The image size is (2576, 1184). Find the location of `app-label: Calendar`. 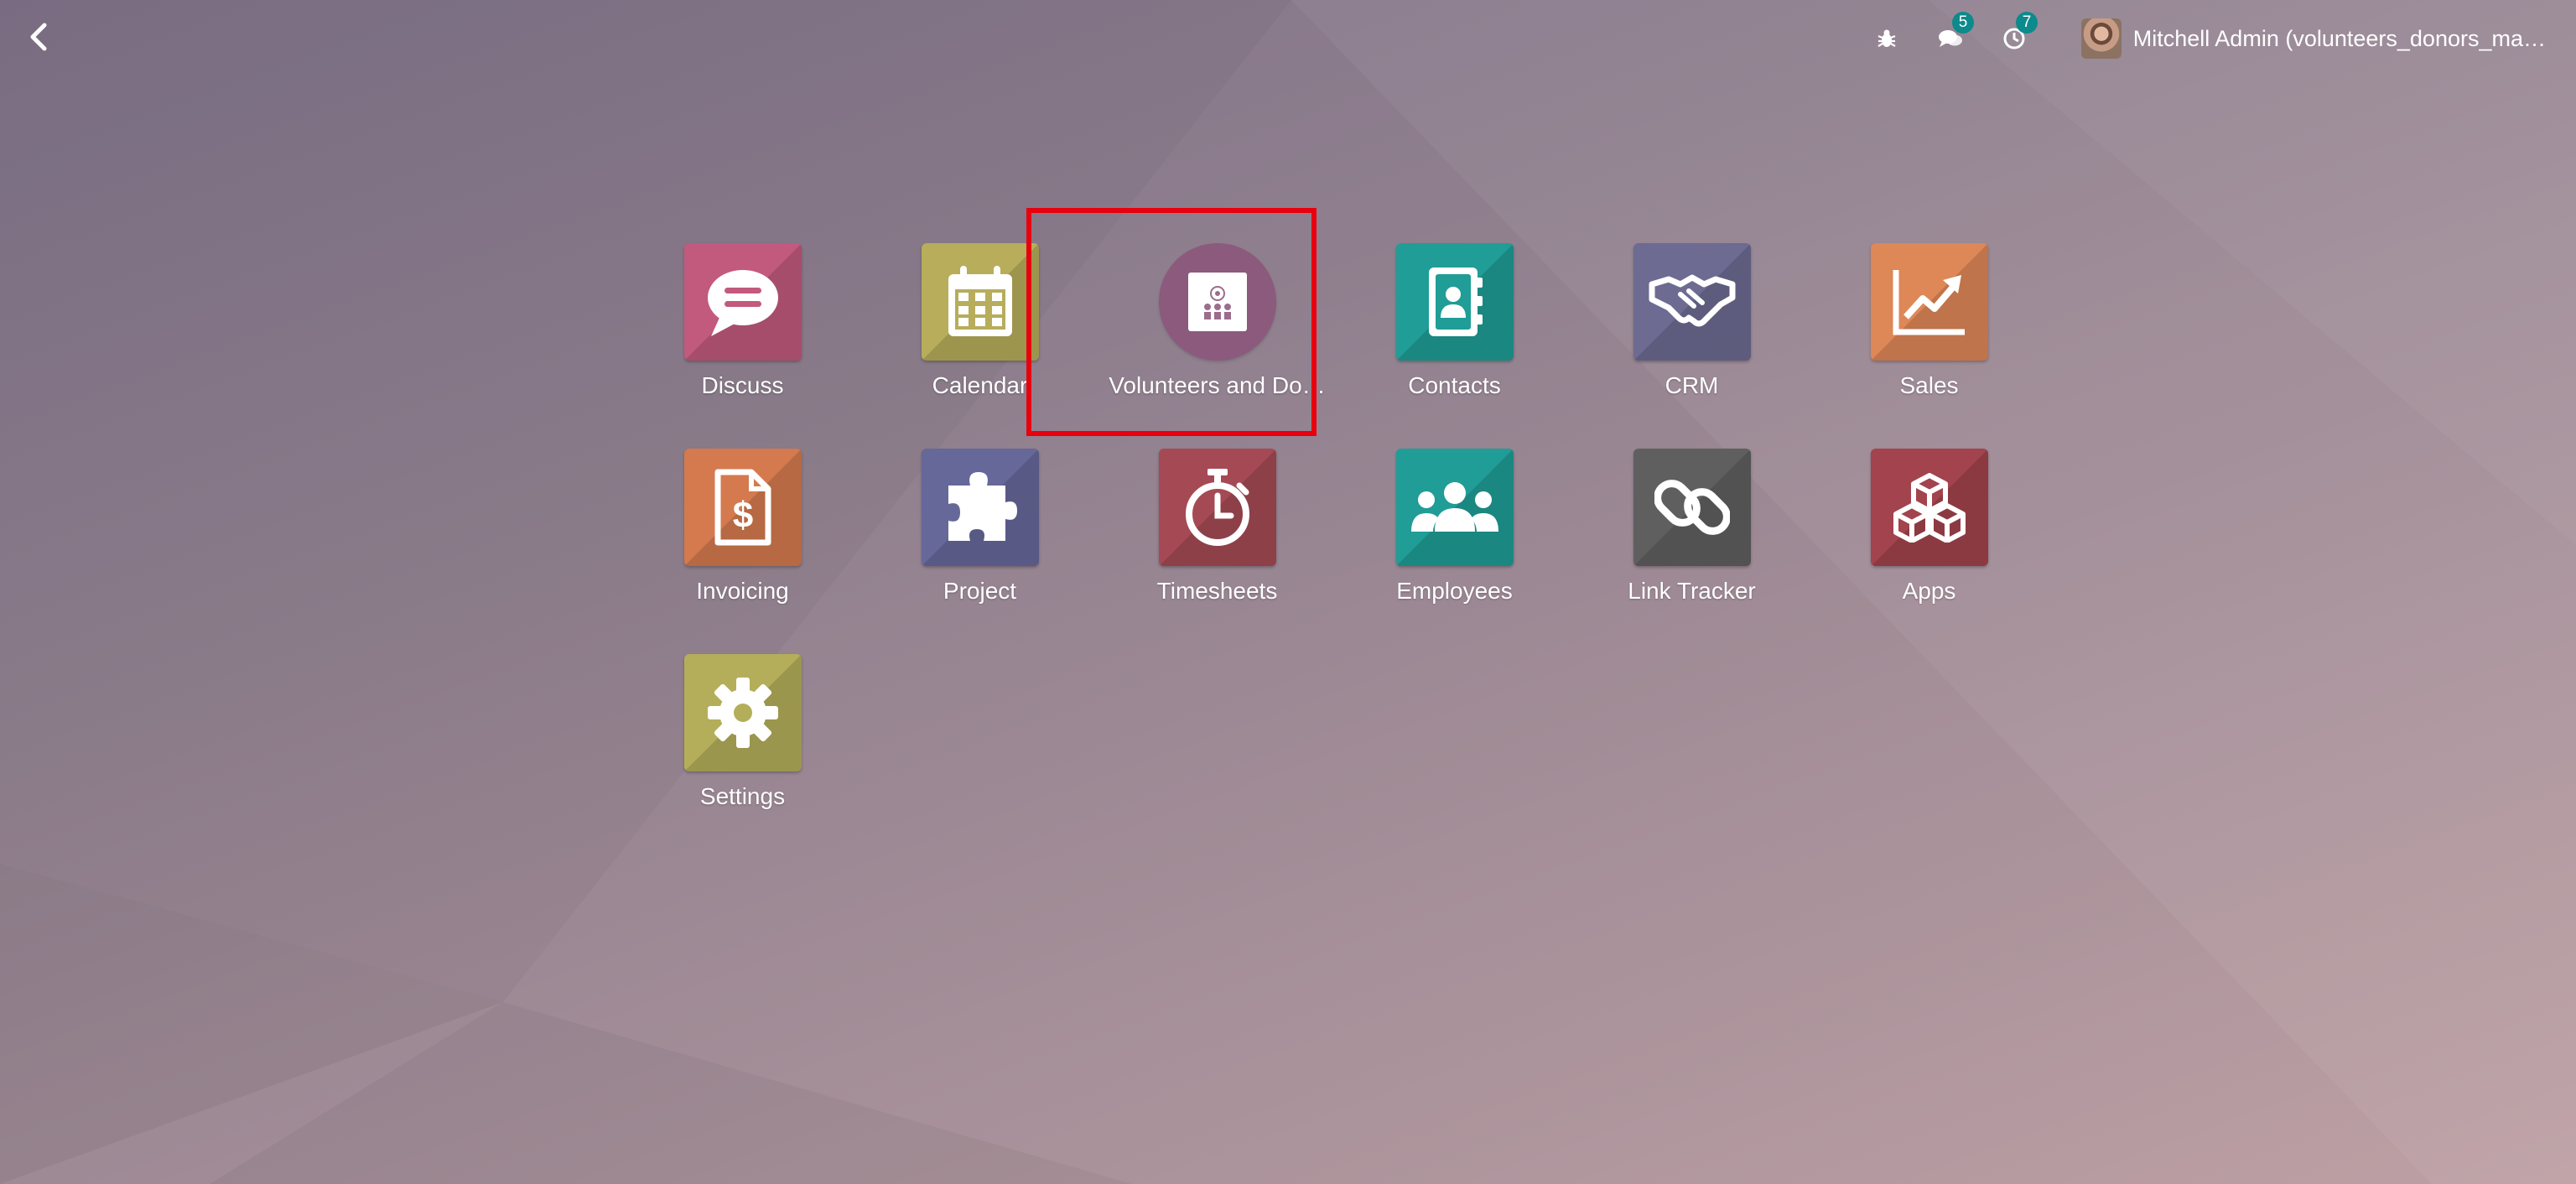

app-label: Calendar is located at coordinates (980, 385).